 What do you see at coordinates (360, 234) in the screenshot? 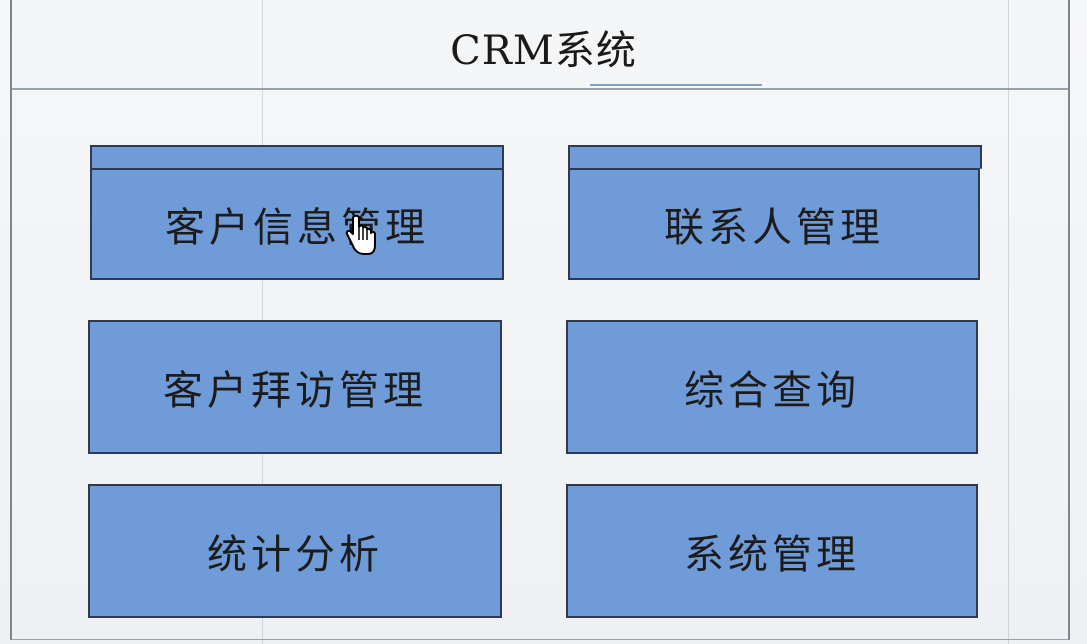
I see `hand-cursor-icon` at bounding box center [360, 234].